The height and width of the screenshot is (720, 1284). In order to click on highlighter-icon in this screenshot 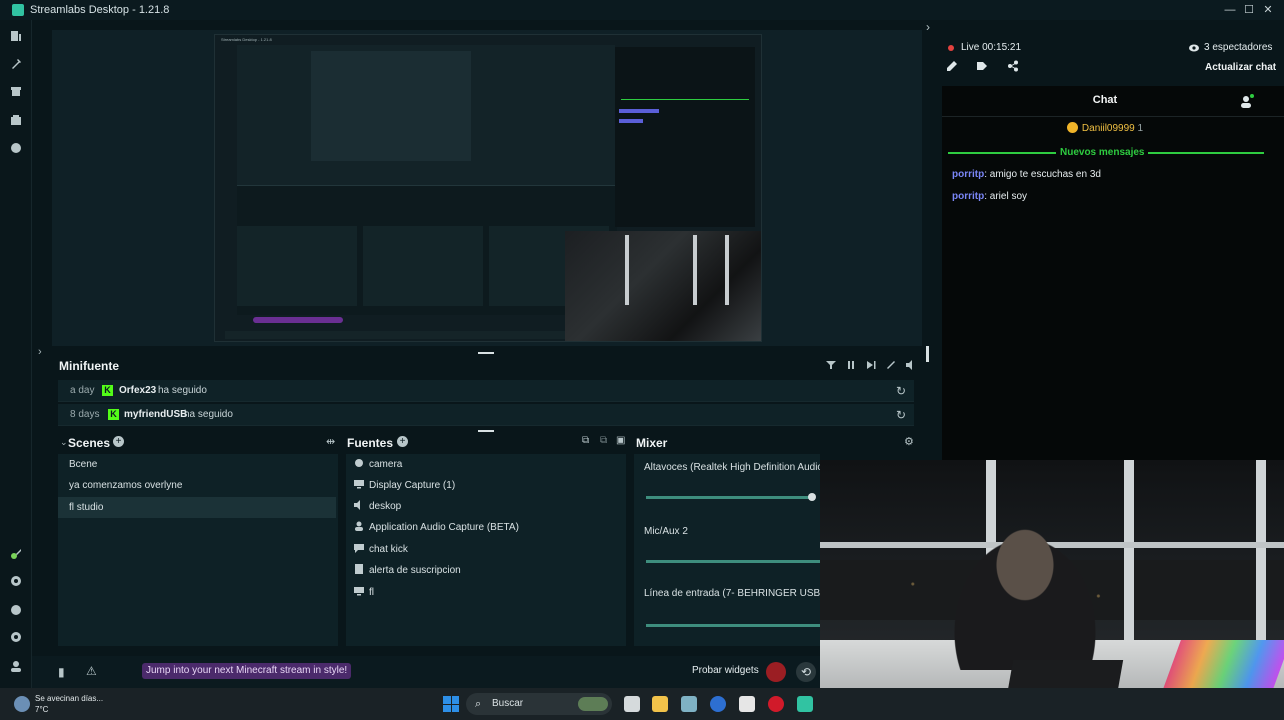, I will do `click(16, 554)`.